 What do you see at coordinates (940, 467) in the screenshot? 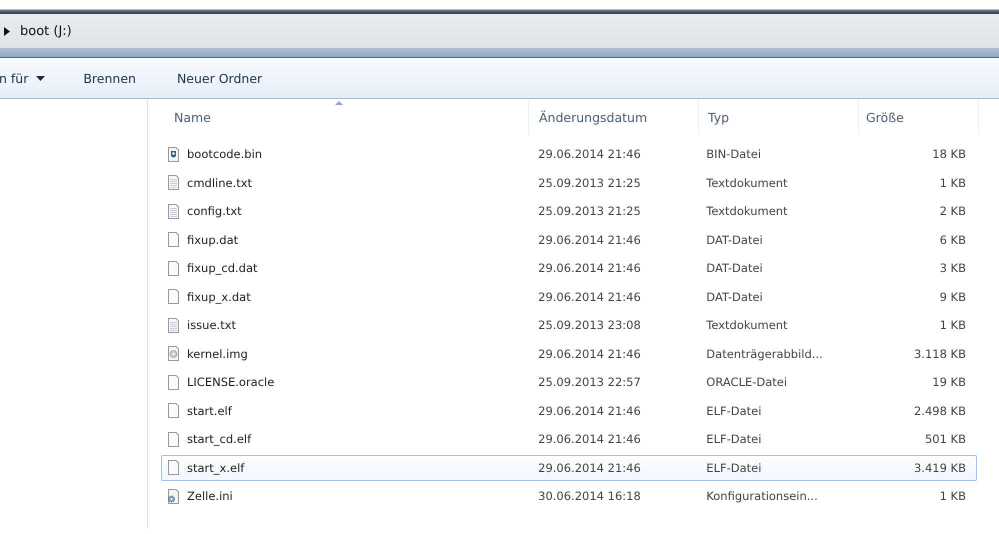
I see `file-size: 3.419 KB` at bounding box center [940, 467].